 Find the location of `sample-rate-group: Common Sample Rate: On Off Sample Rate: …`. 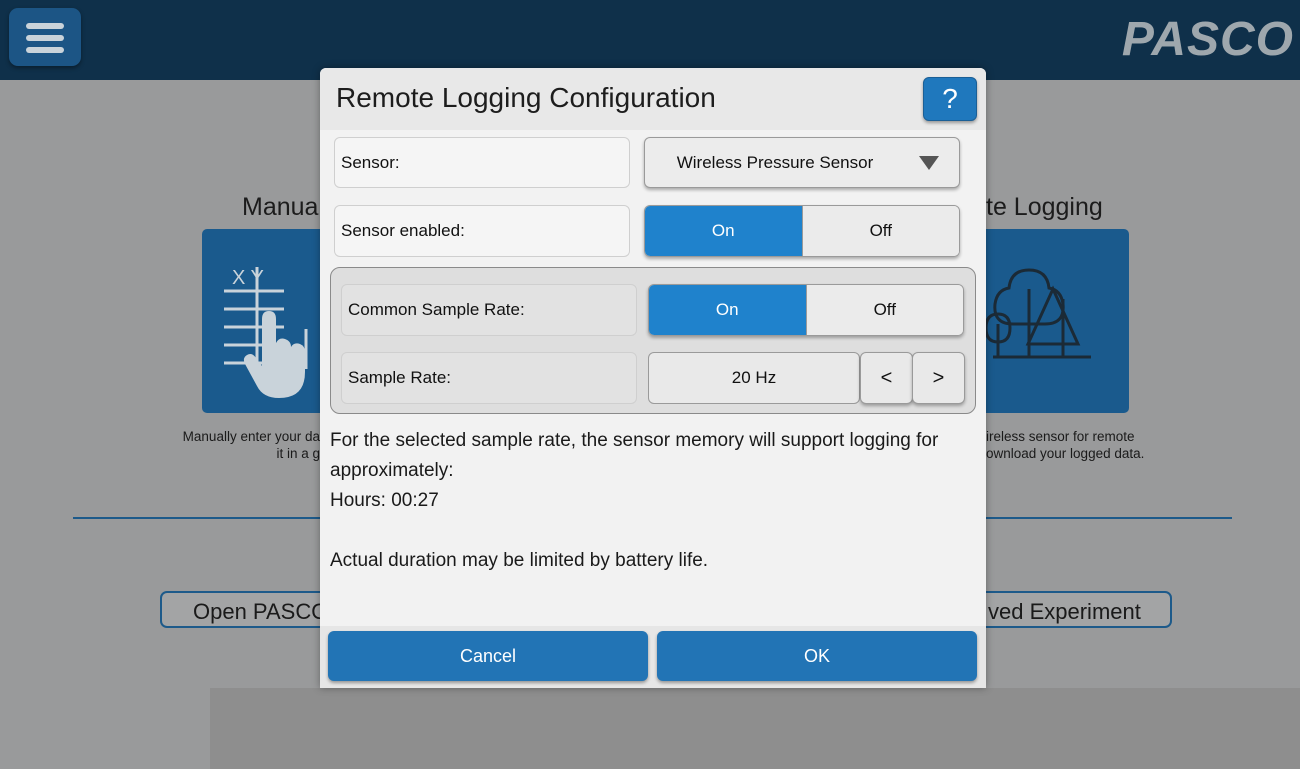

sample-rate-group: Common Sample Rate: On Off Sample Rate: … is located at coordinates (653, 340).